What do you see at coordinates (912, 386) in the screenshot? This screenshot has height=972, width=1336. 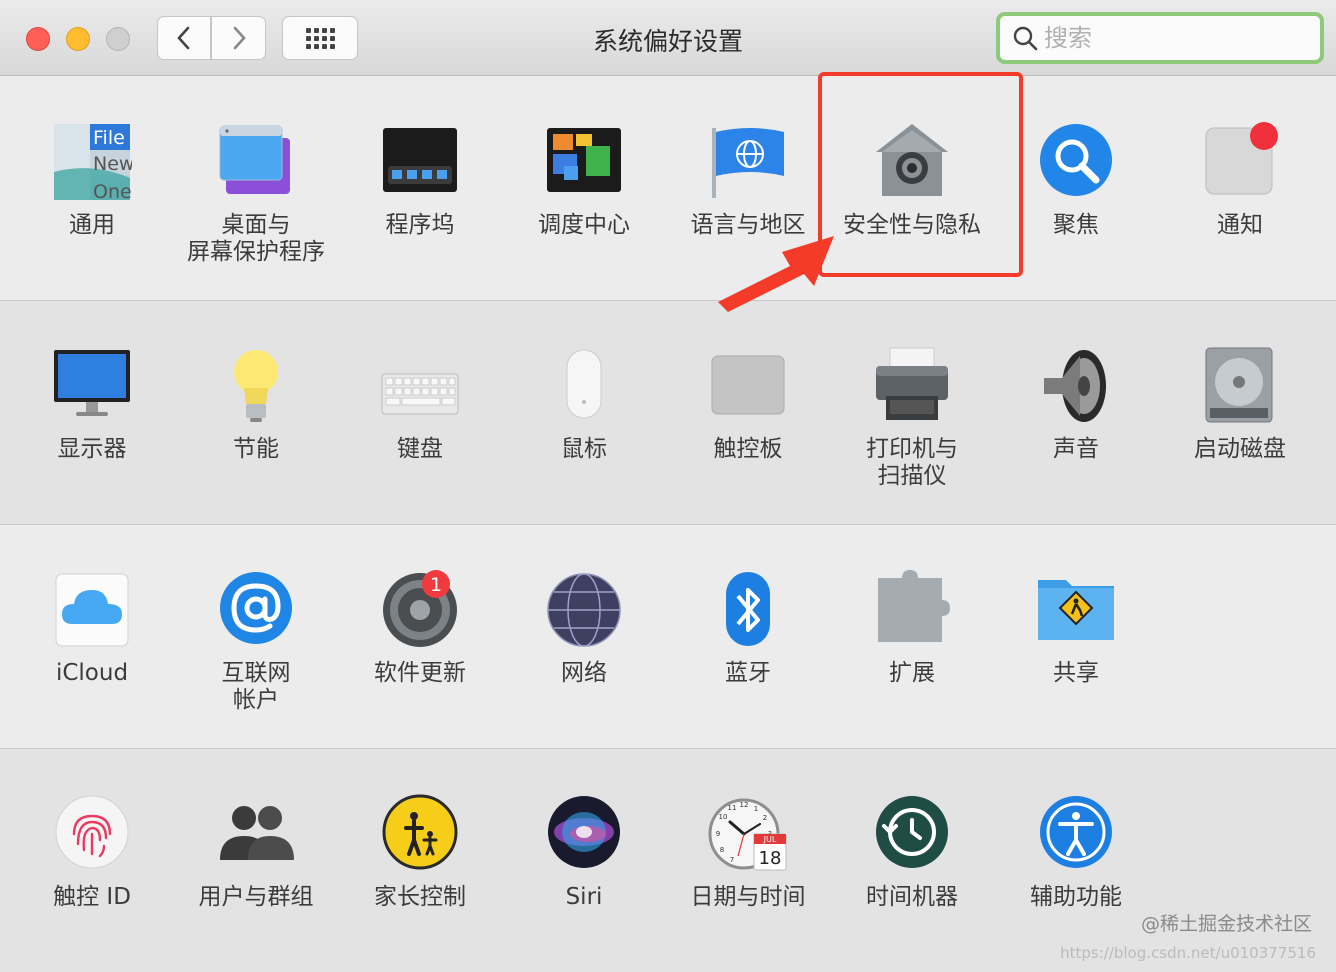 I see `printers-scanners-icon` at bounding box center [912, 386].